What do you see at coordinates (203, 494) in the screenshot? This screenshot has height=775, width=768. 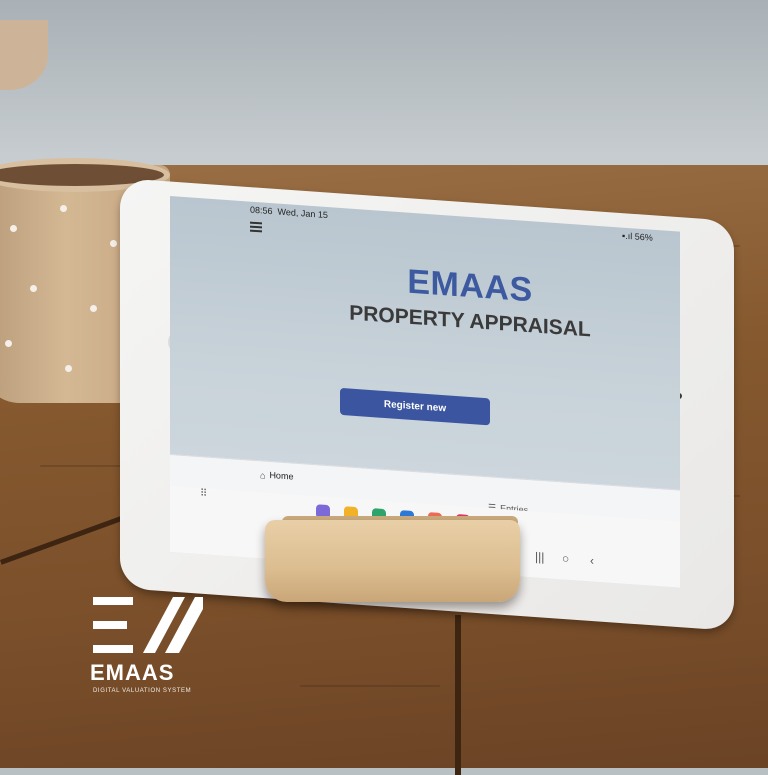 I see `app-grid-icon: ⠿` at bounding box center [203, 494].